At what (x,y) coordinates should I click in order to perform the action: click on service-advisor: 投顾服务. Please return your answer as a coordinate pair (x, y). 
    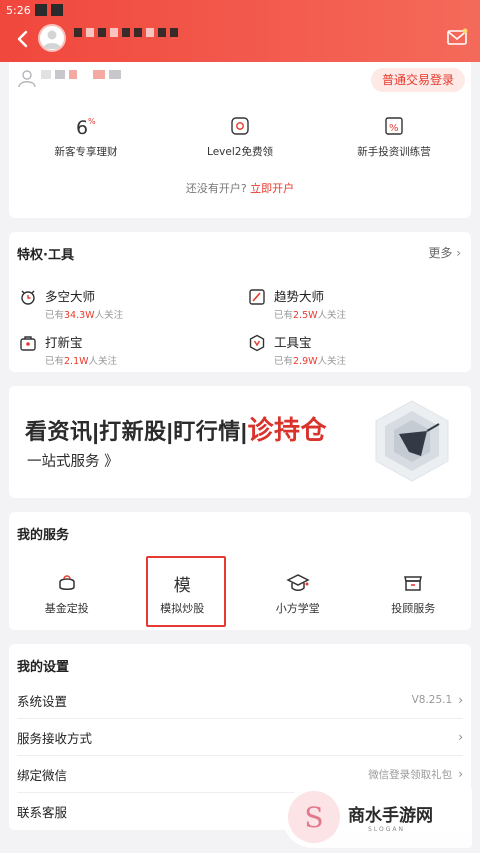
    Looking at the image, I should click on (414, 589).